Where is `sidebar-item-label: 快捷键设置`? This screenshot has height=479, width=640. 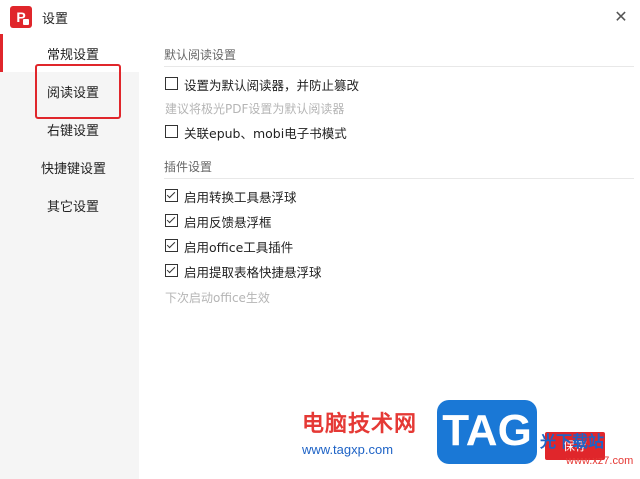 sidebar-item-label: 快捷键设置 is located at coordinates (74, 169).